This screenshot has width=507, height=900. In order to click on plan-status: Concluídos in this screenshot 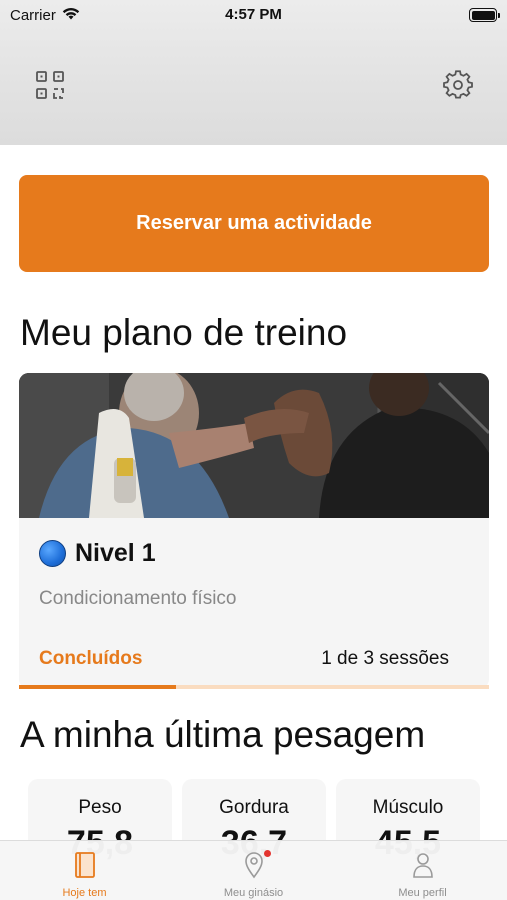, I will do `click(91, 658)`.